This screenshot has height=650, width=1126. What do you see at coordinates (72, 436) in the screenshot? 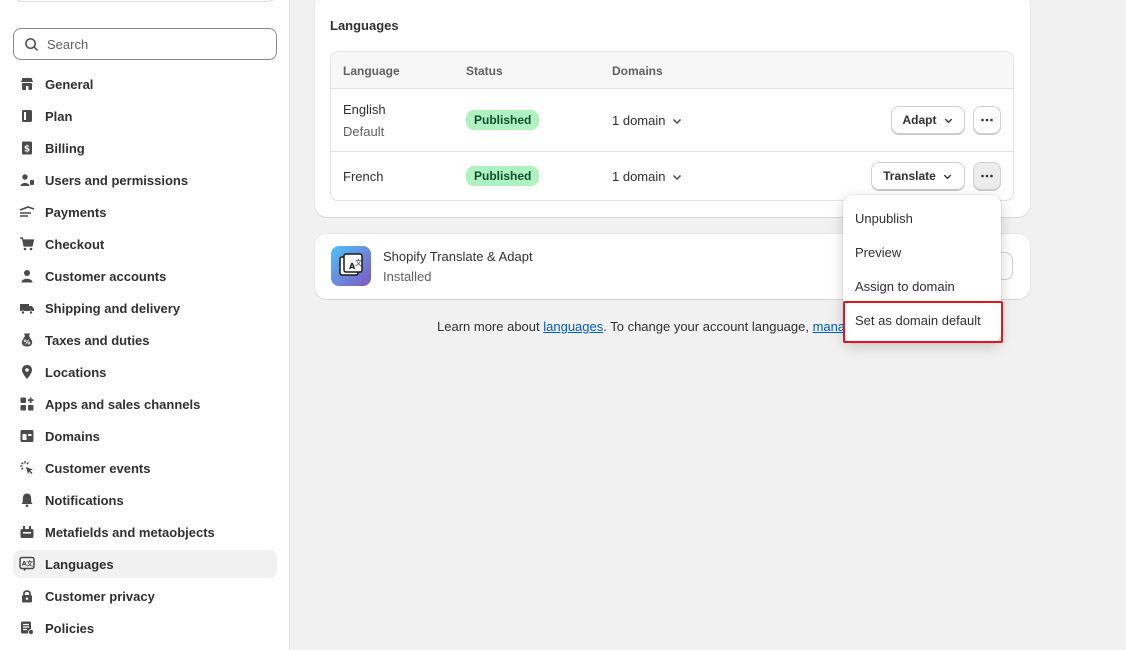
I see `sidebar-item-label: Domains` at bounding box center [72, 436].